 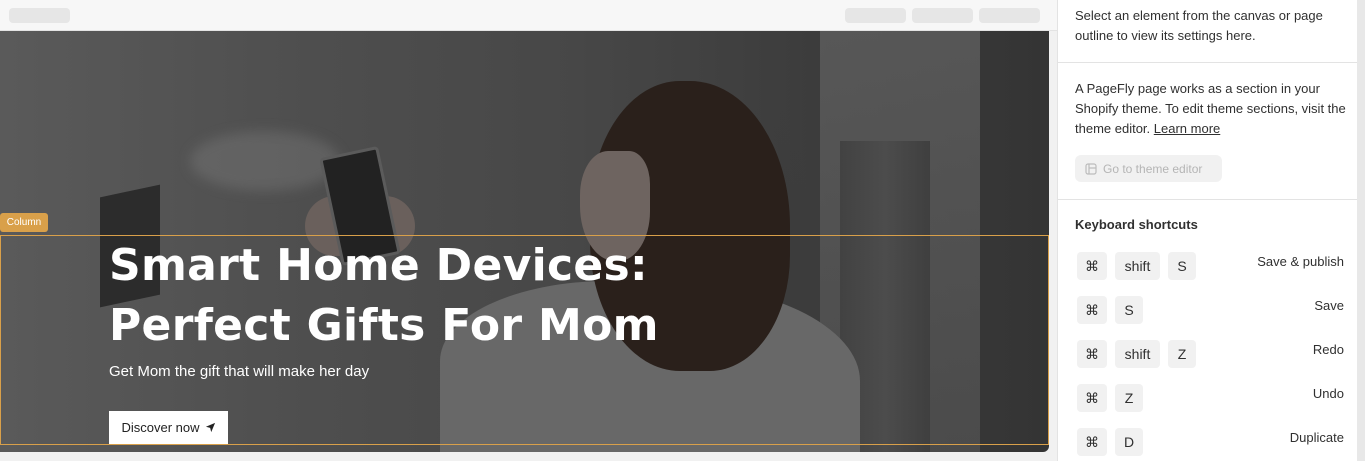 What do you see at coordinates (1329, 305) in the screenshot?
I see `shortcut-label: Save` at bounding box center [1329, 305].